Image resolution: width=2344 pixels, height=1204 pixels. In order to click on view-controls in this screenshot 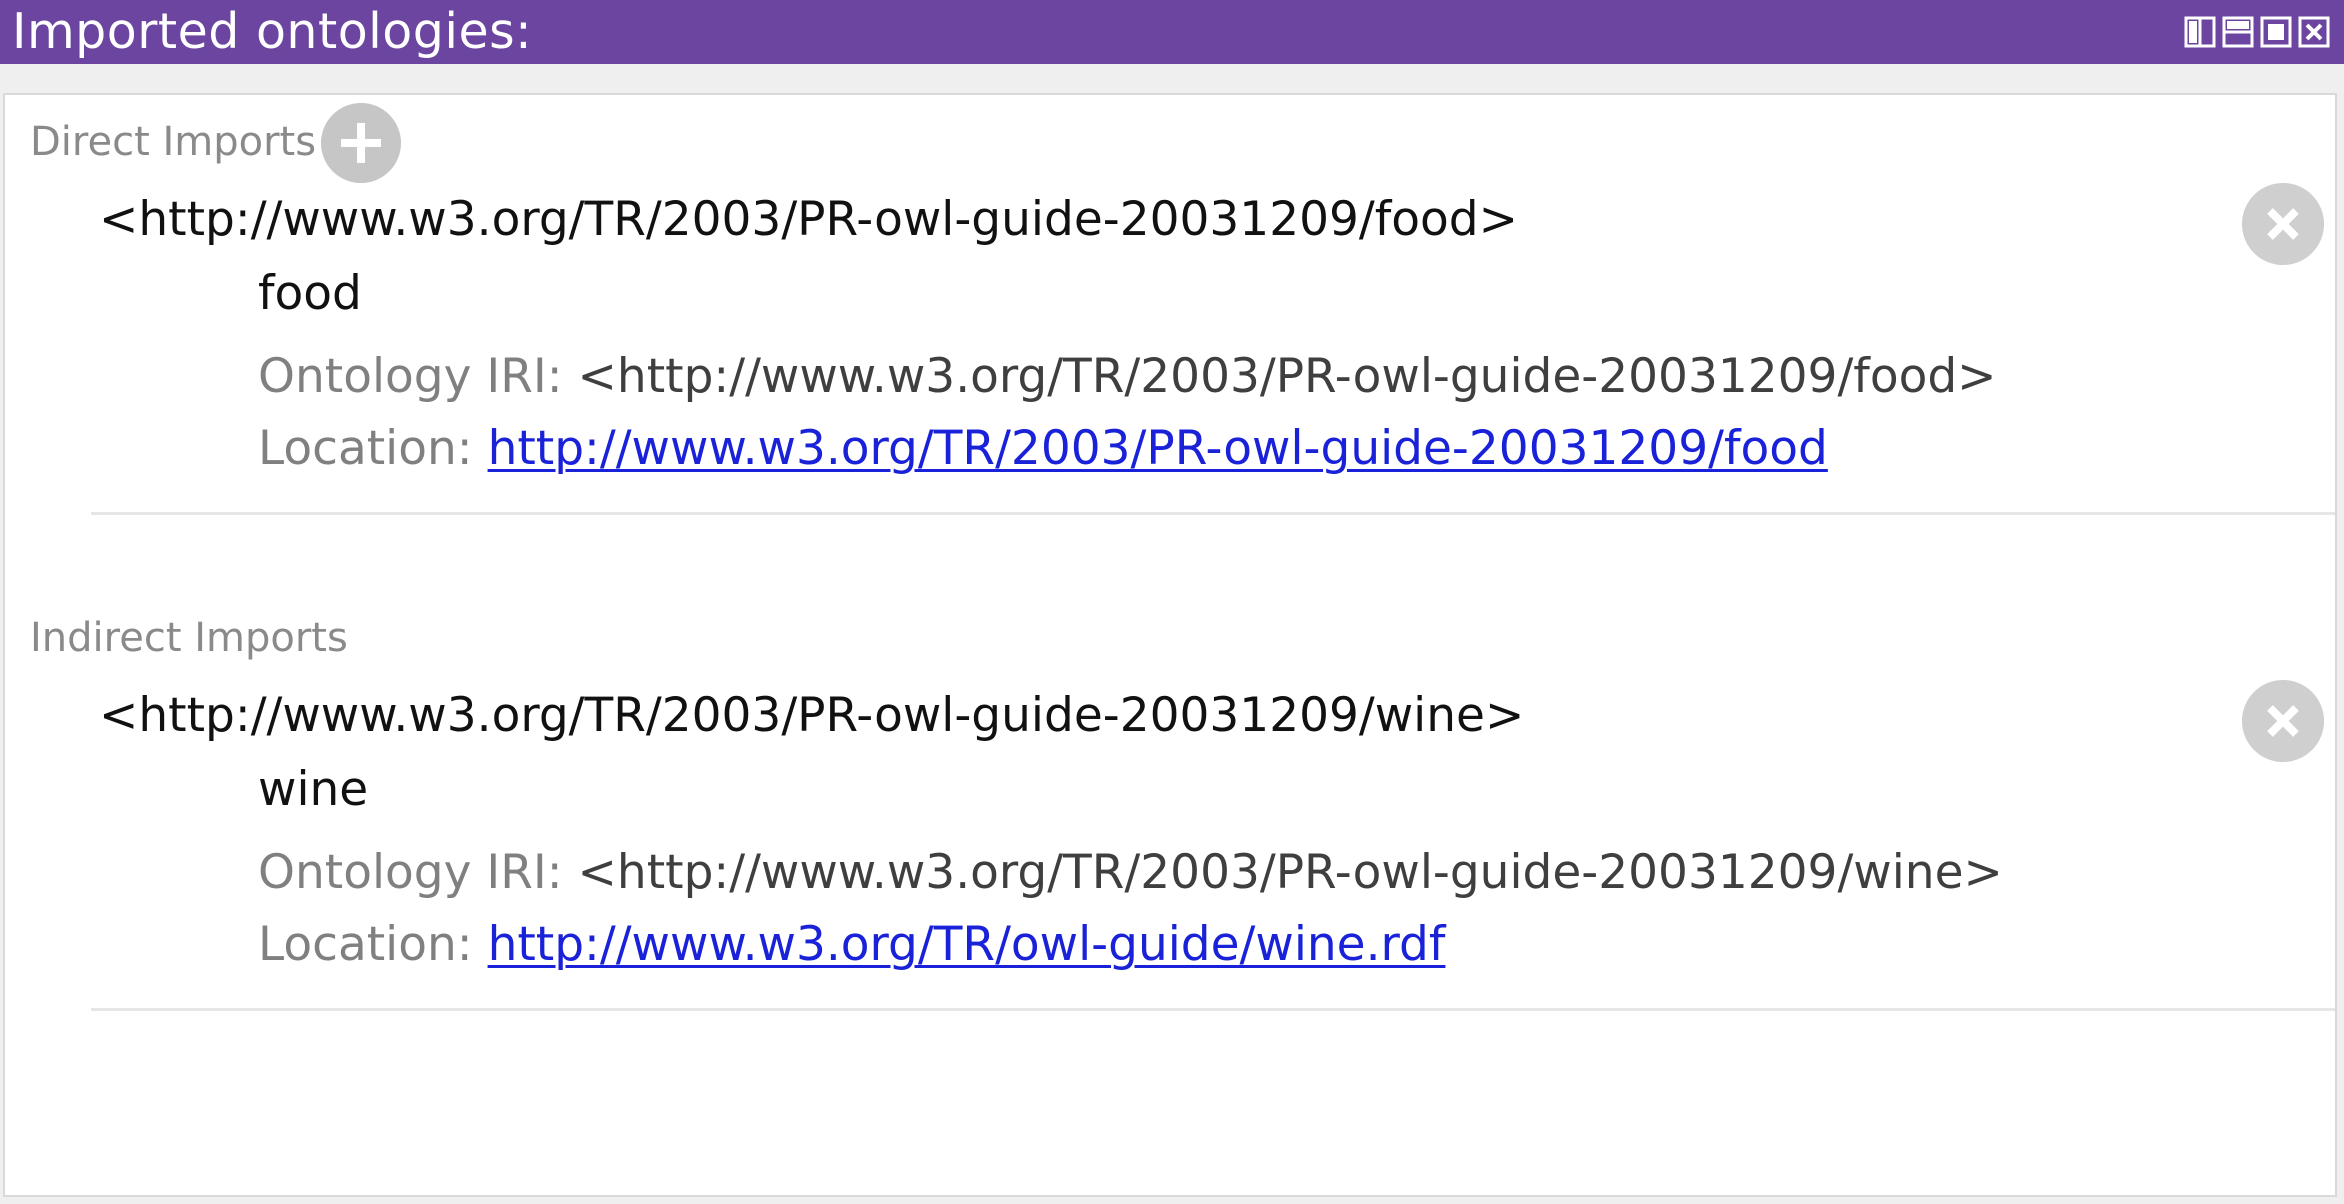, I will do `click(2257, 32)`.